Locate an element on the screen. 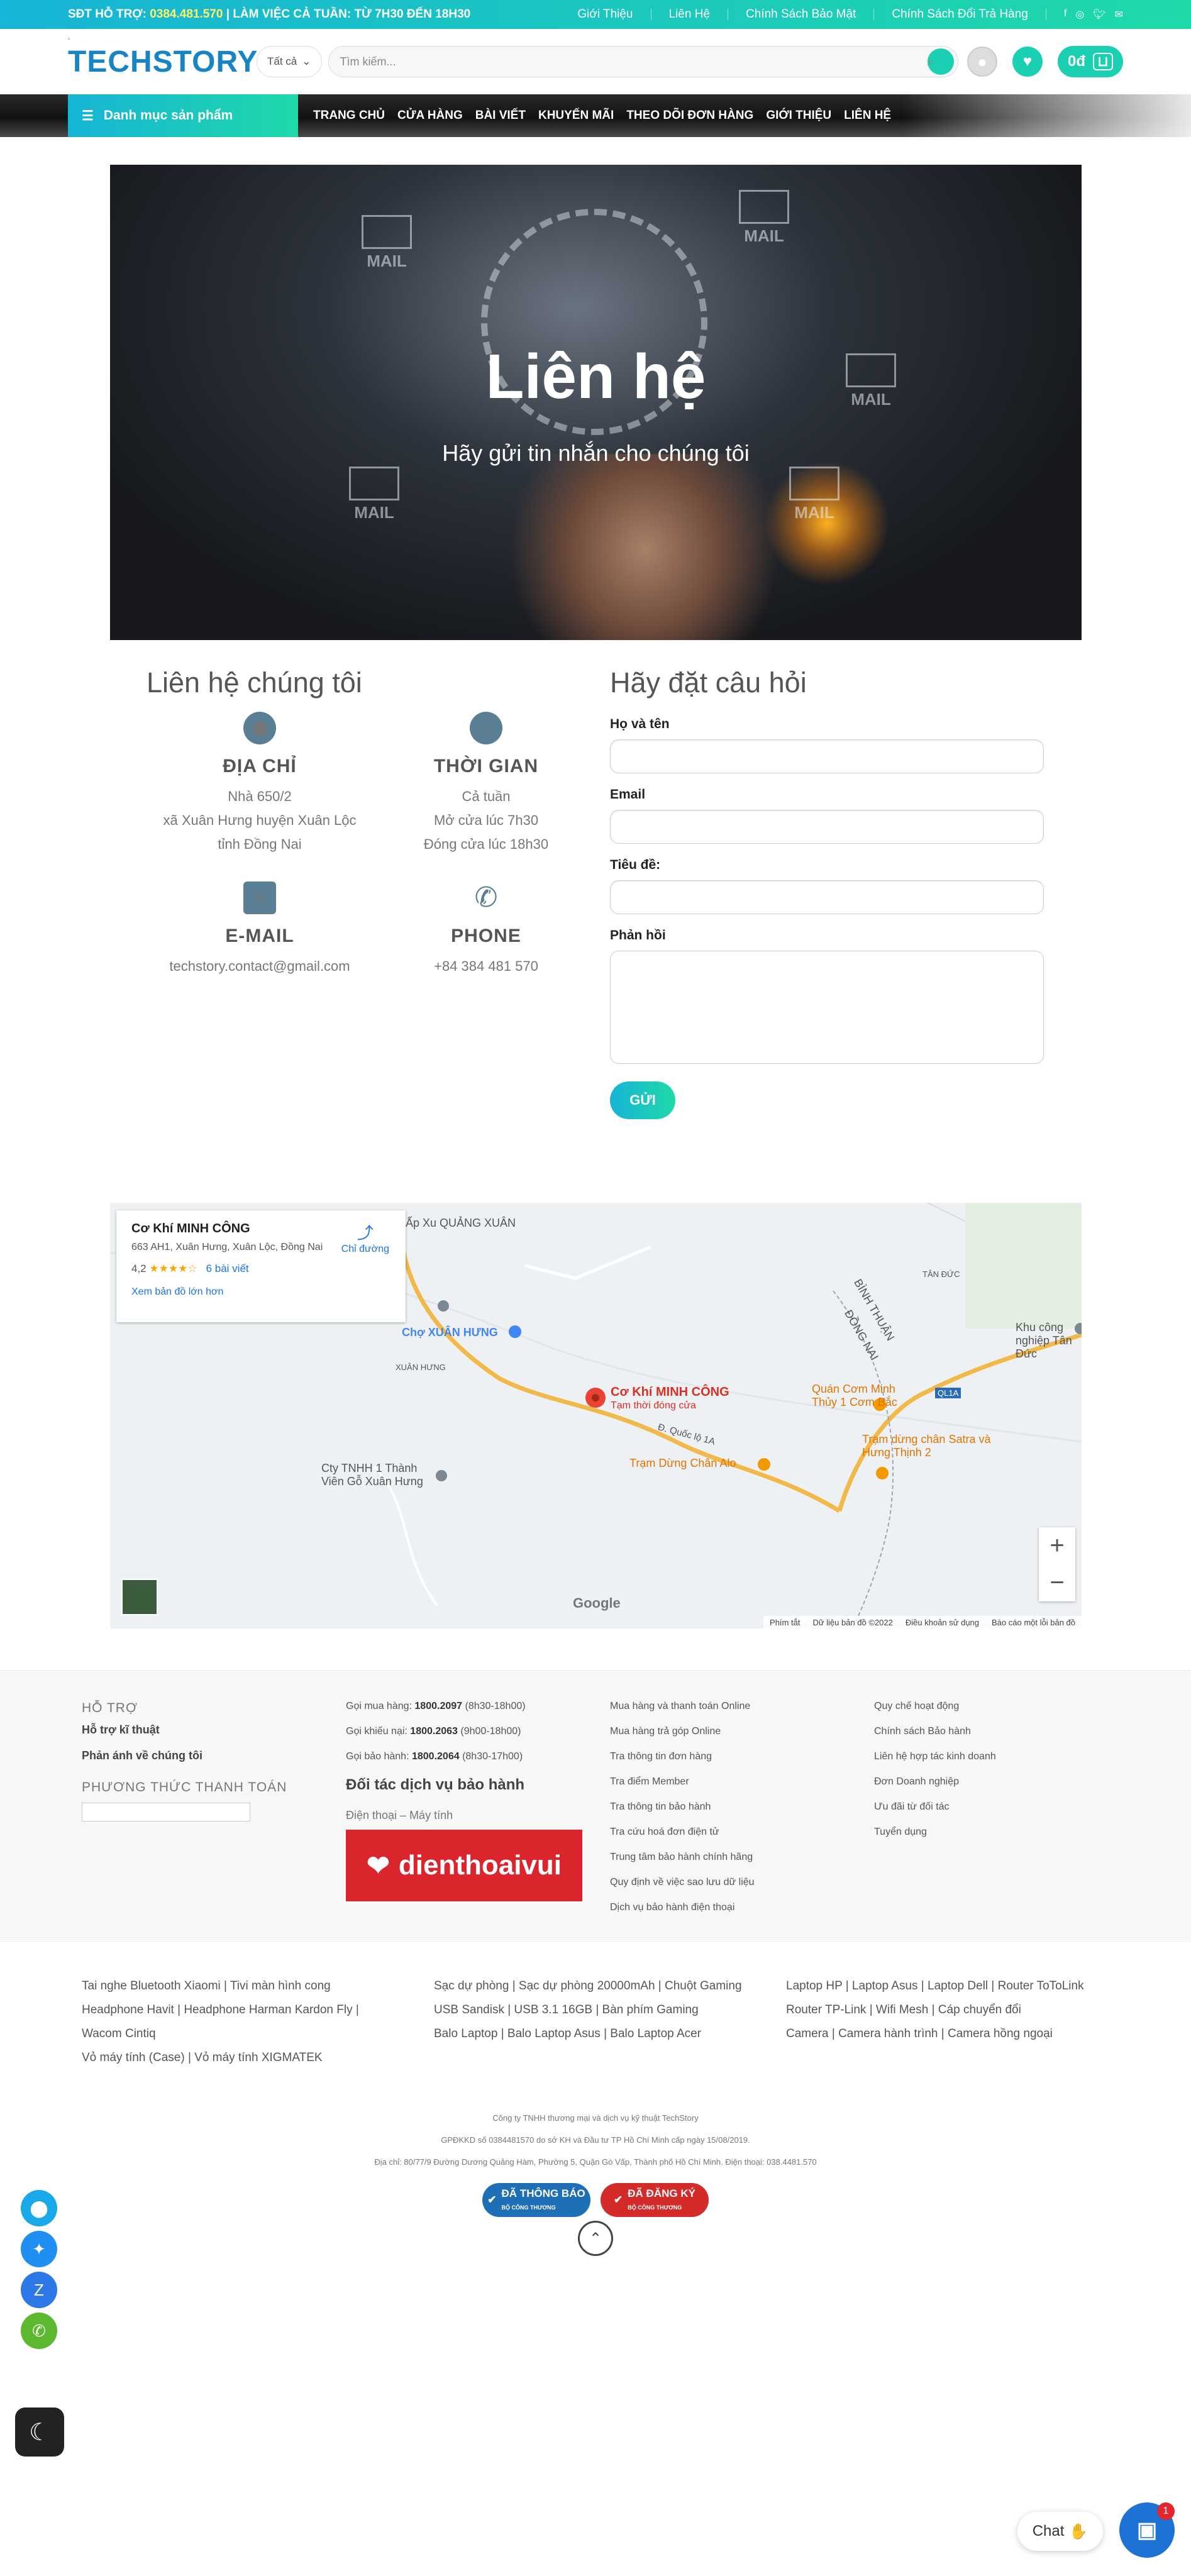 Image resolution: width=1191 pixels, height=2576 pixels. cart-button: 0đ ⊔ is located at coordinates (1090, 61).